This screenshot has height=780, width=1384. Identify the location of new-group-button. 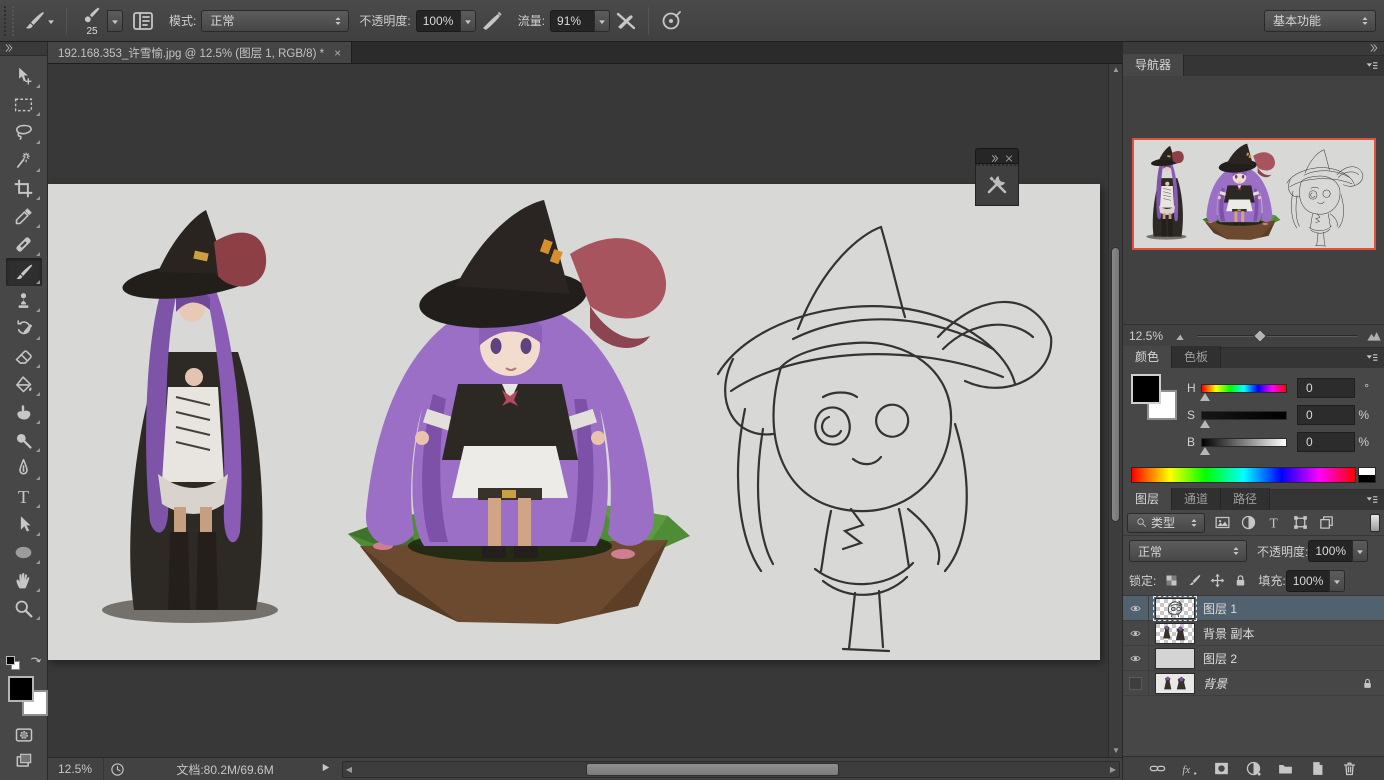
(1285, 768).